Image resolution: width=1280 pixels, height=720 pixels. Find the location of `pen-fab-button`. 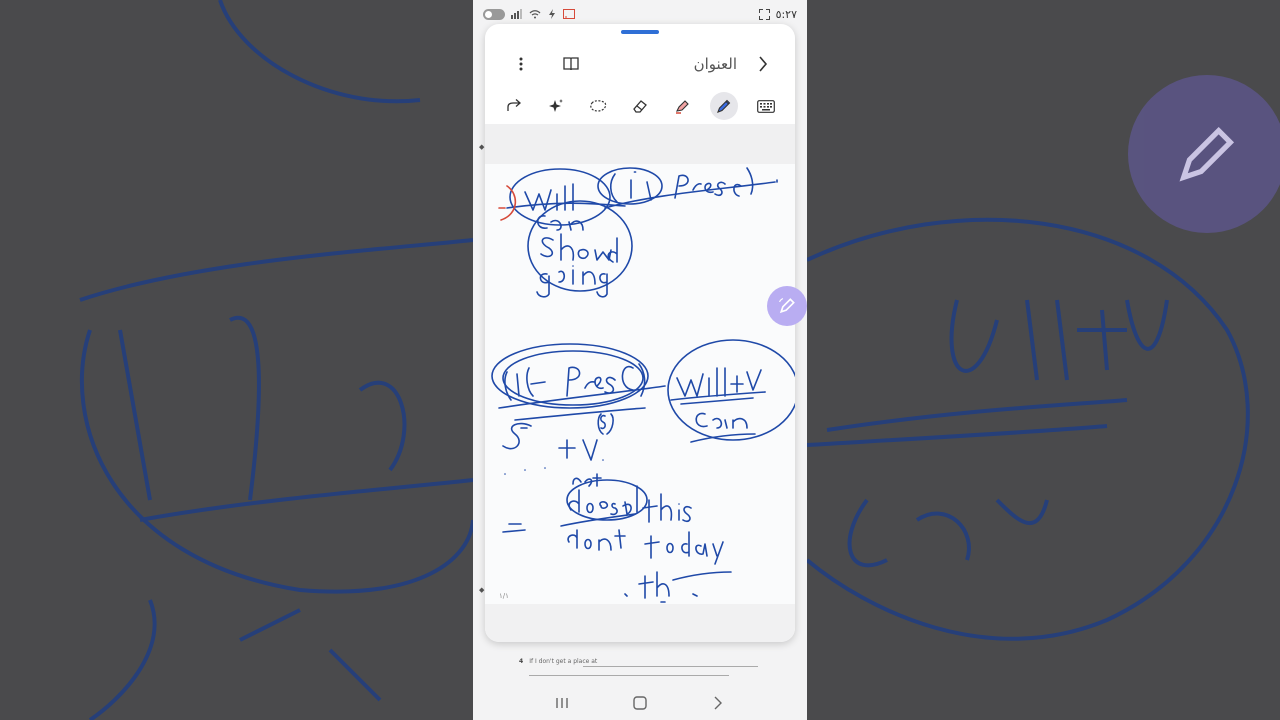

pen-fab-button is located at coordinates (787, 306).